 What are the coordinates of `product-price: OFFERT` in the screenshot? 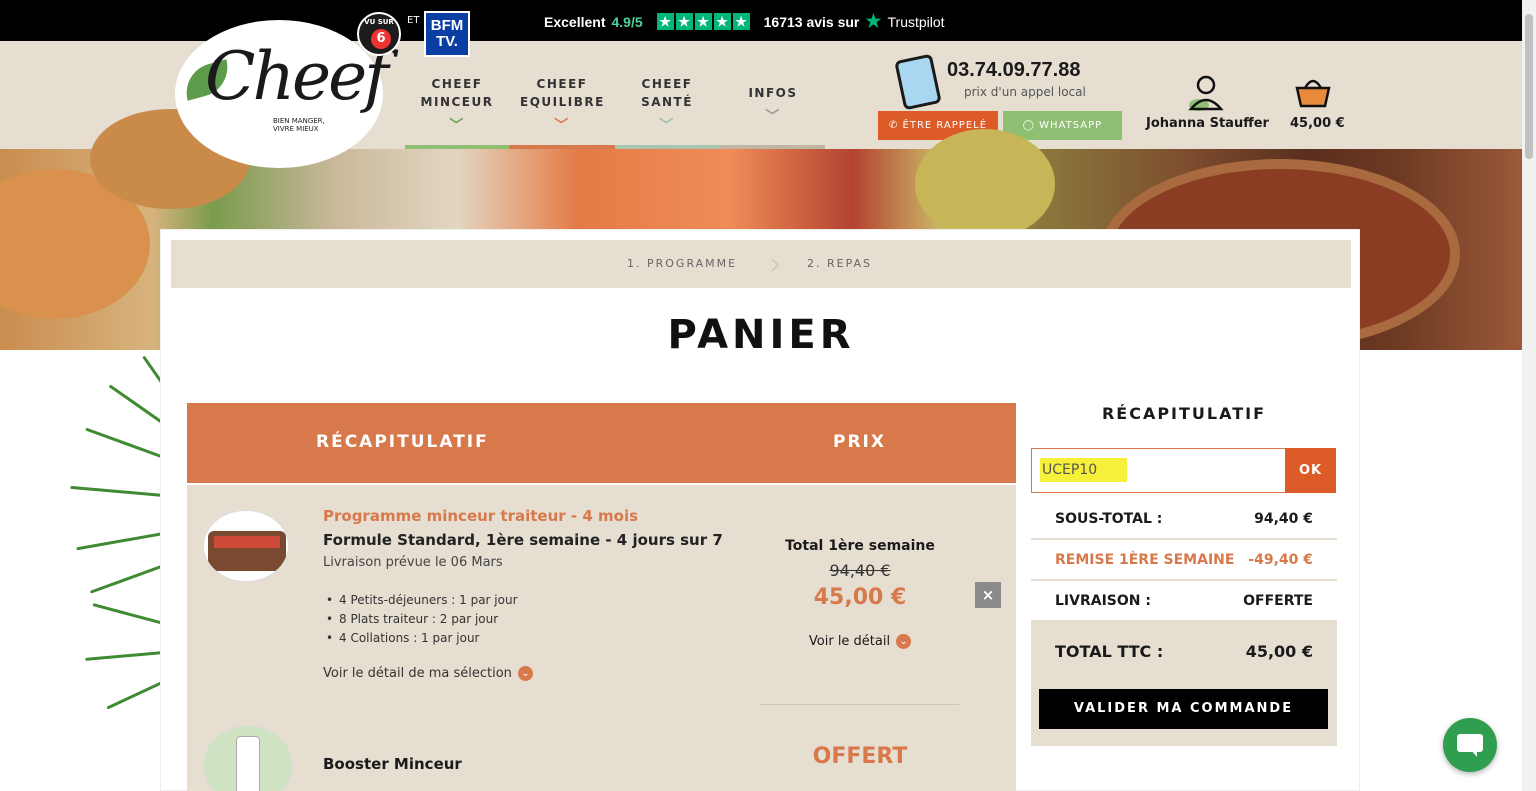 It's located at (860, 756).